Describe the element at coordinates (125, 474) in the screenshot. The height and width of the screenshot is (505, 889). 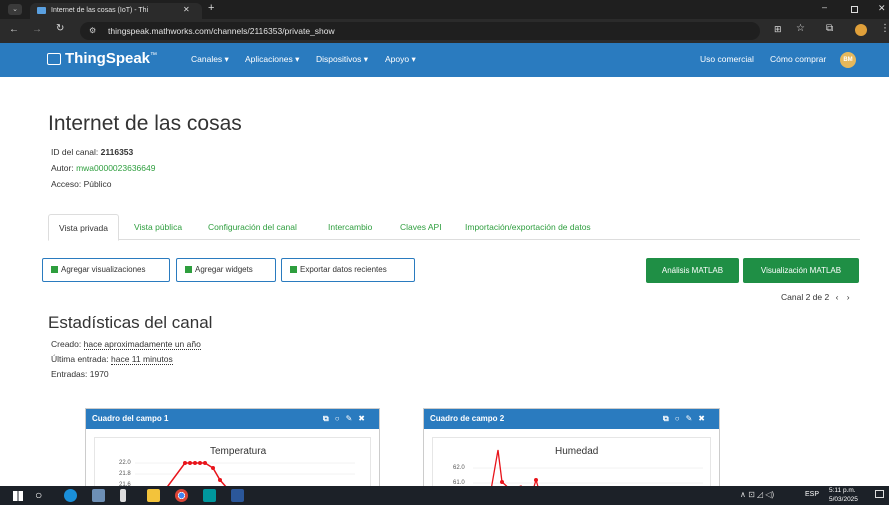
I see `y-tick: 21.8` at that location.